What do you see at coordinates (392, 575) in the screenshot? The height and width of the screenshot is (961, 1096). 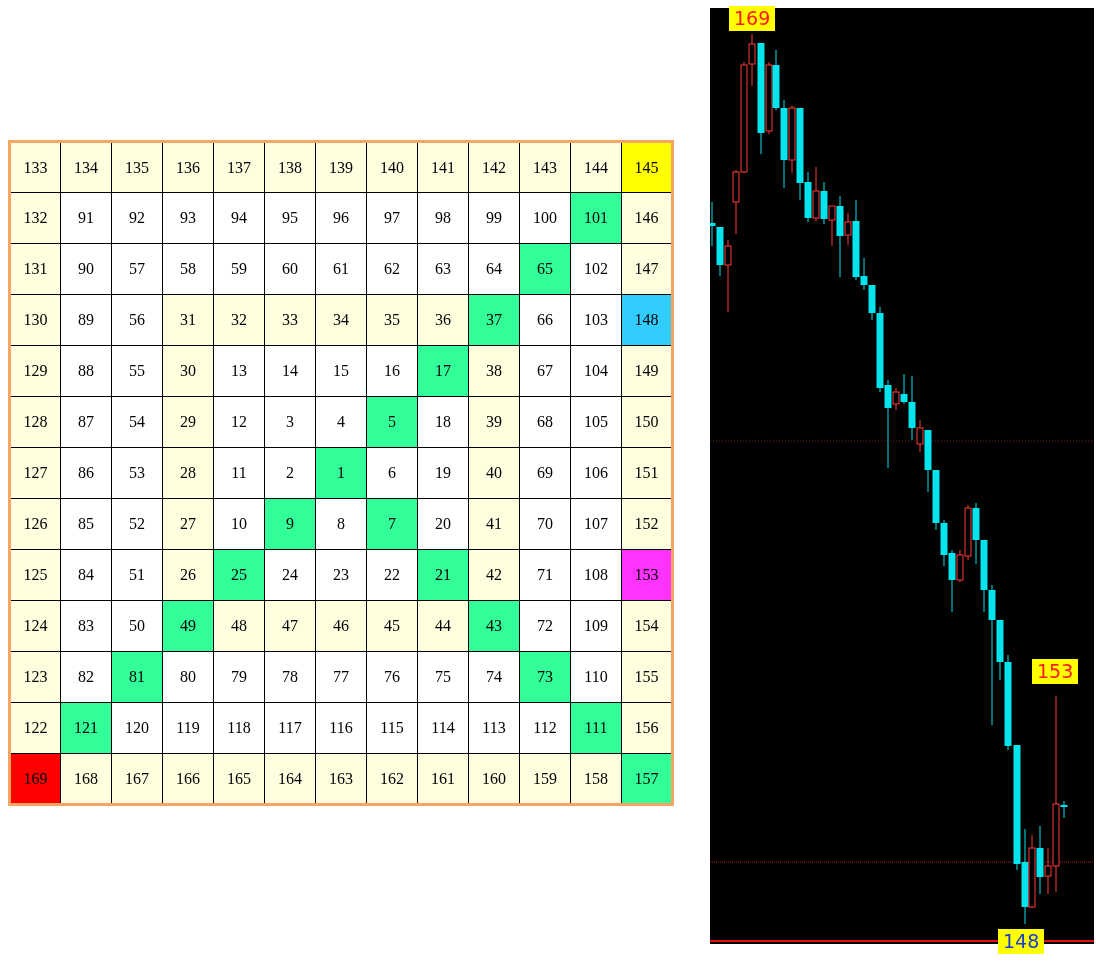 I see `number-cell: 22` at bounding box center [392, 575].